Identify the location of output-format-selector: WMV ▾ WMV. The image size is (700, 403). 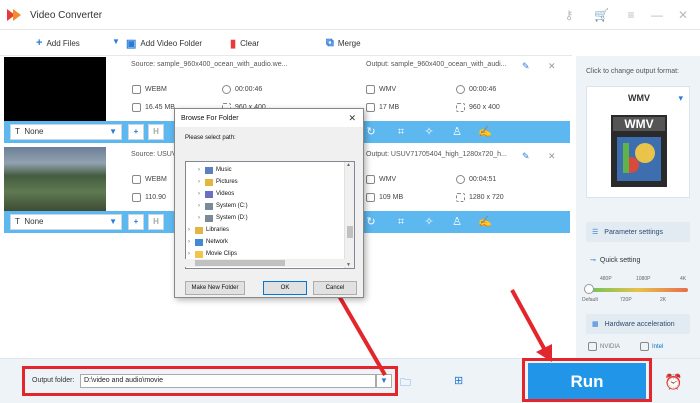
(638, 142).